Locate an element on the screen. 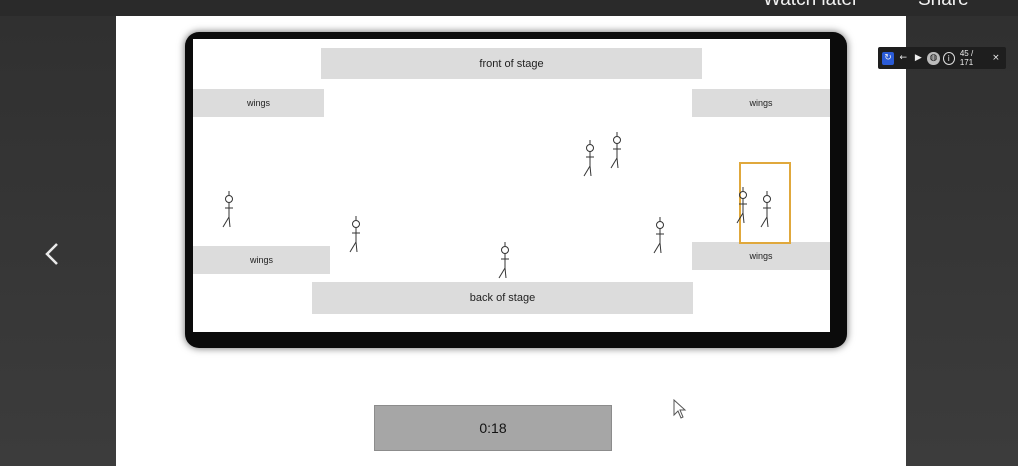 The width and height of the screenshot is (1018, 466). mouse-cursor-icon is located at coordinates (680, 409).